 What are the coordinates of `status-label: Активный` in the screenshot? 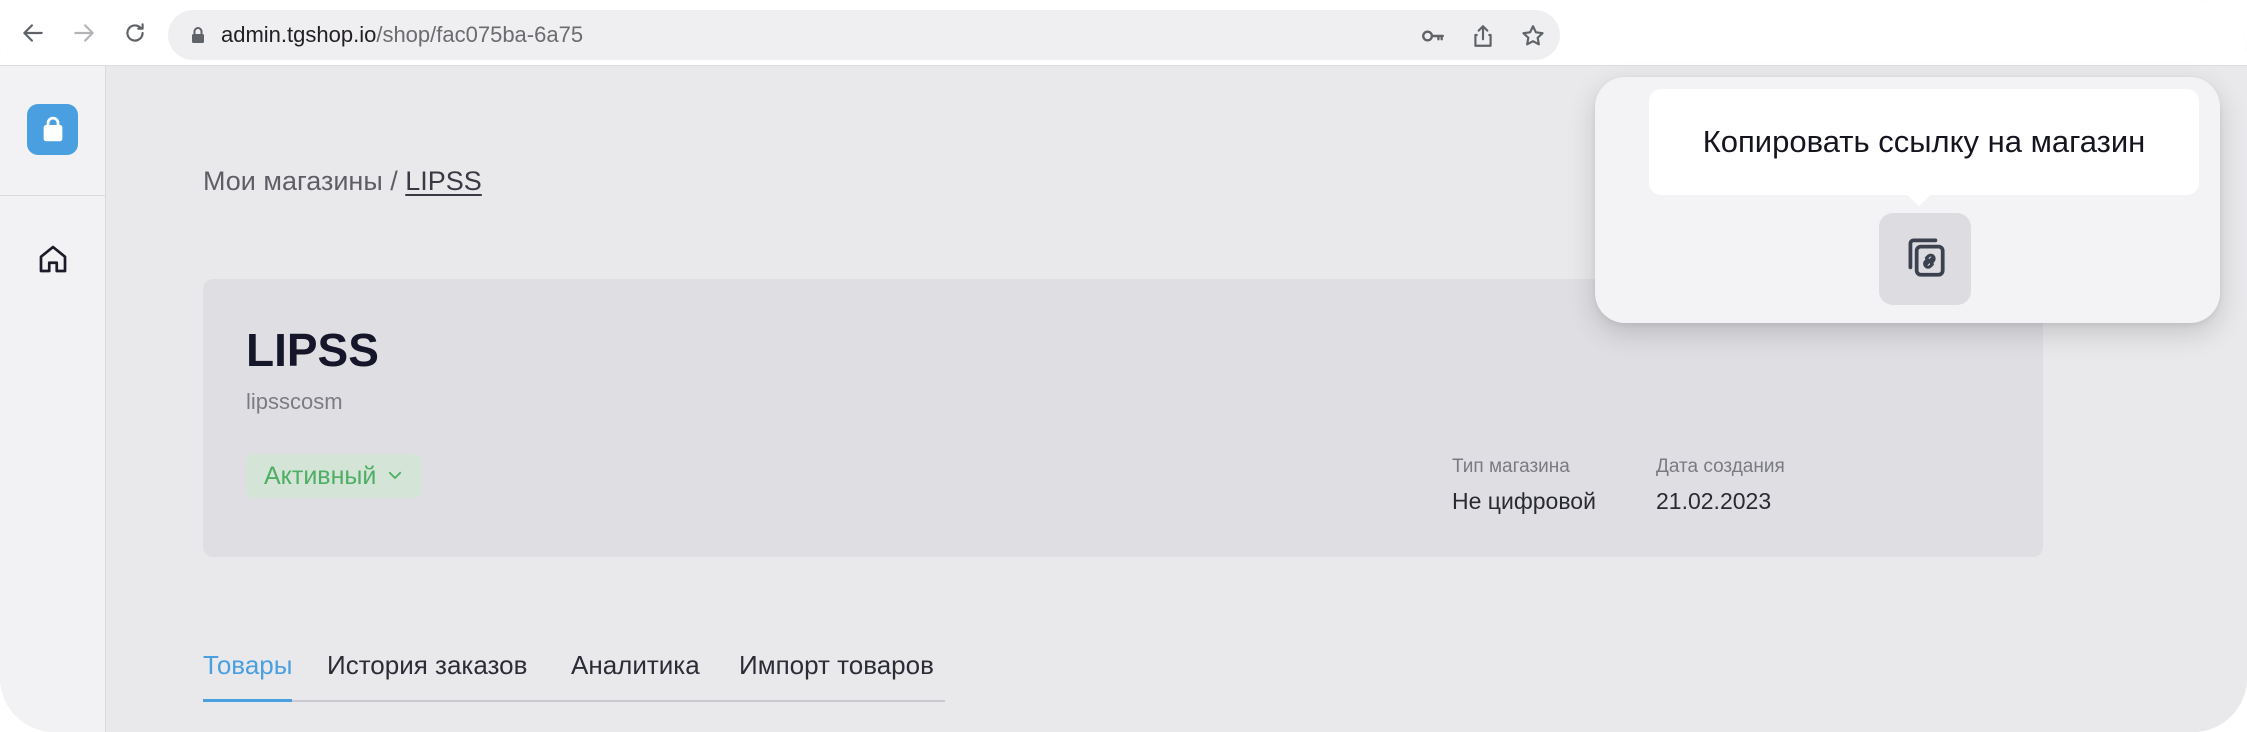 It's located at (320, 475).